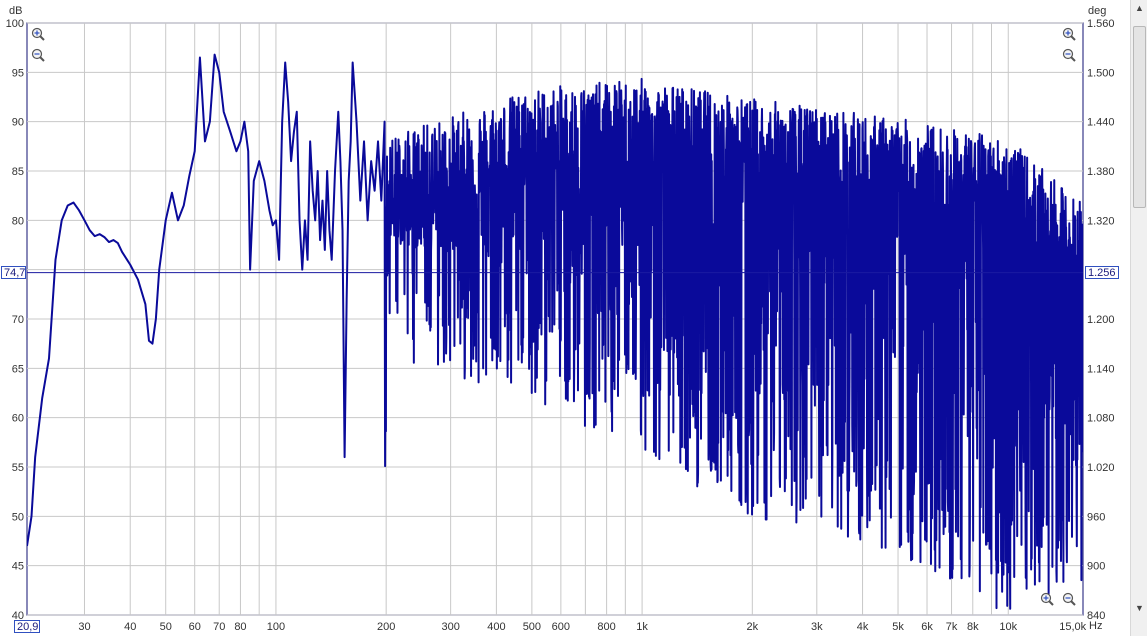  What do you see at coordinates (1095, 626) in the screenshot?
I see `x-axis-unit-label: Hz` at bounding box center [1095, 626].